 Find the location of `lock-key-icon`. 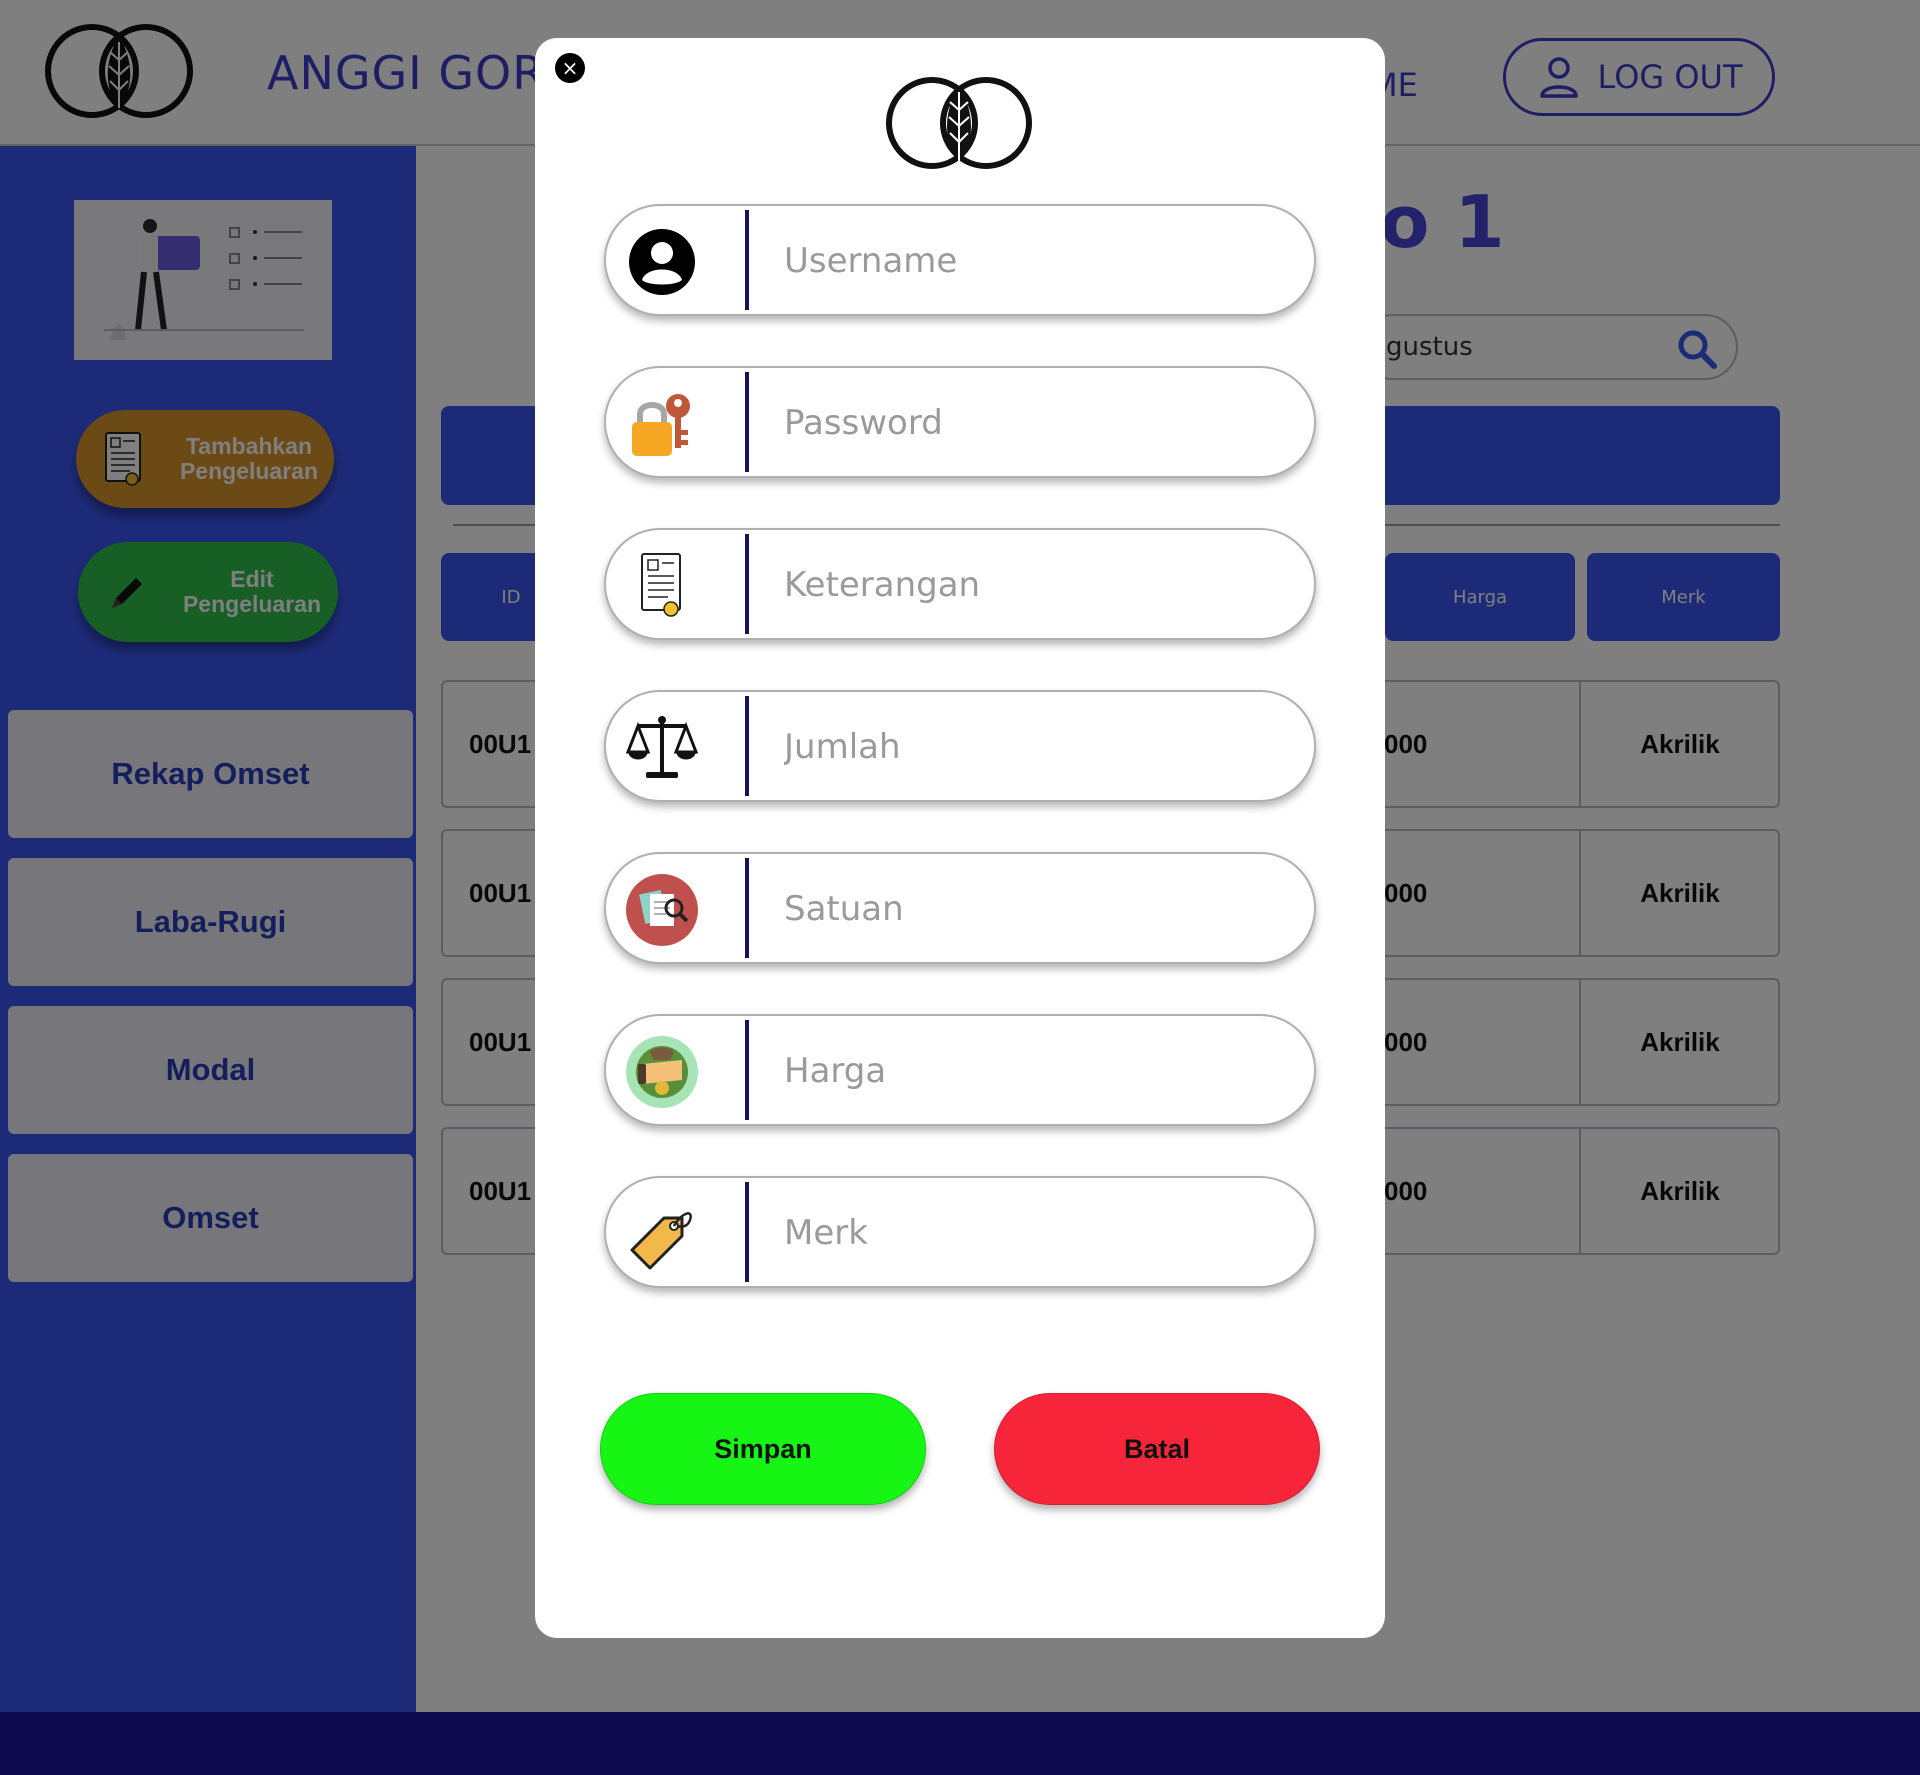

lock-key-icon is located at coordinates (661, 425).